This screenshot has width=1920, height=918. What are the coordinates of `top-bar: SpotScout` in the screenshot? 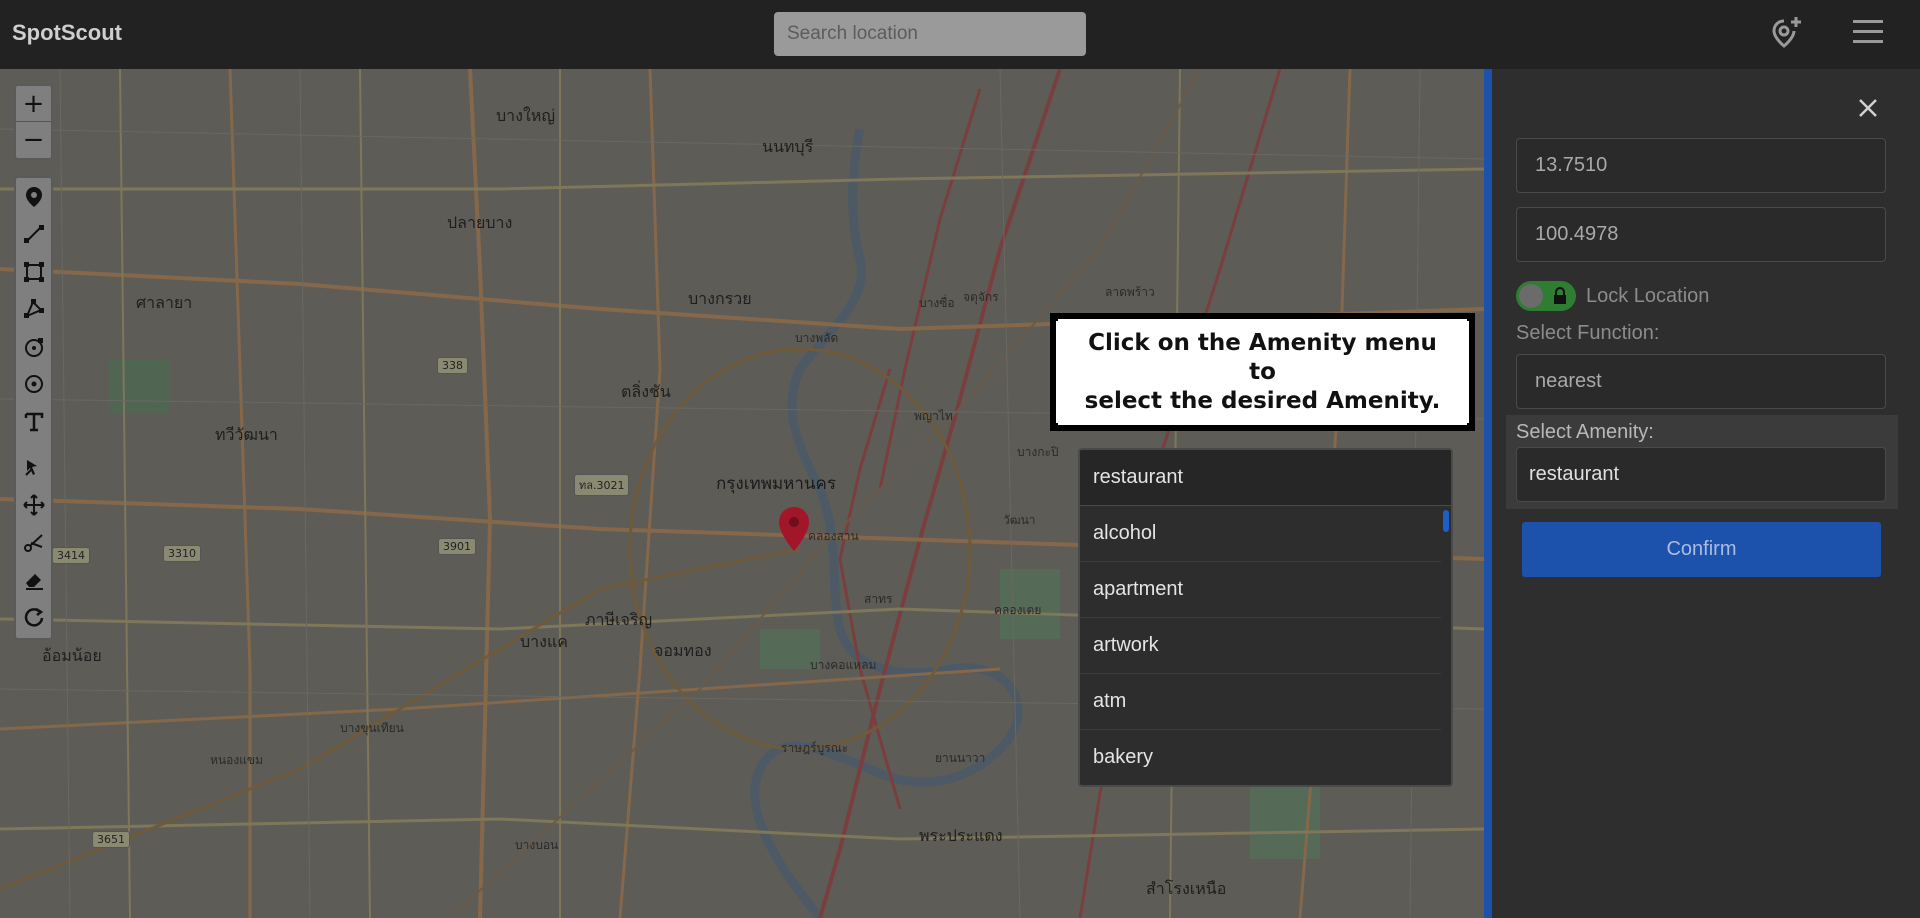 It's located at (960, 34).